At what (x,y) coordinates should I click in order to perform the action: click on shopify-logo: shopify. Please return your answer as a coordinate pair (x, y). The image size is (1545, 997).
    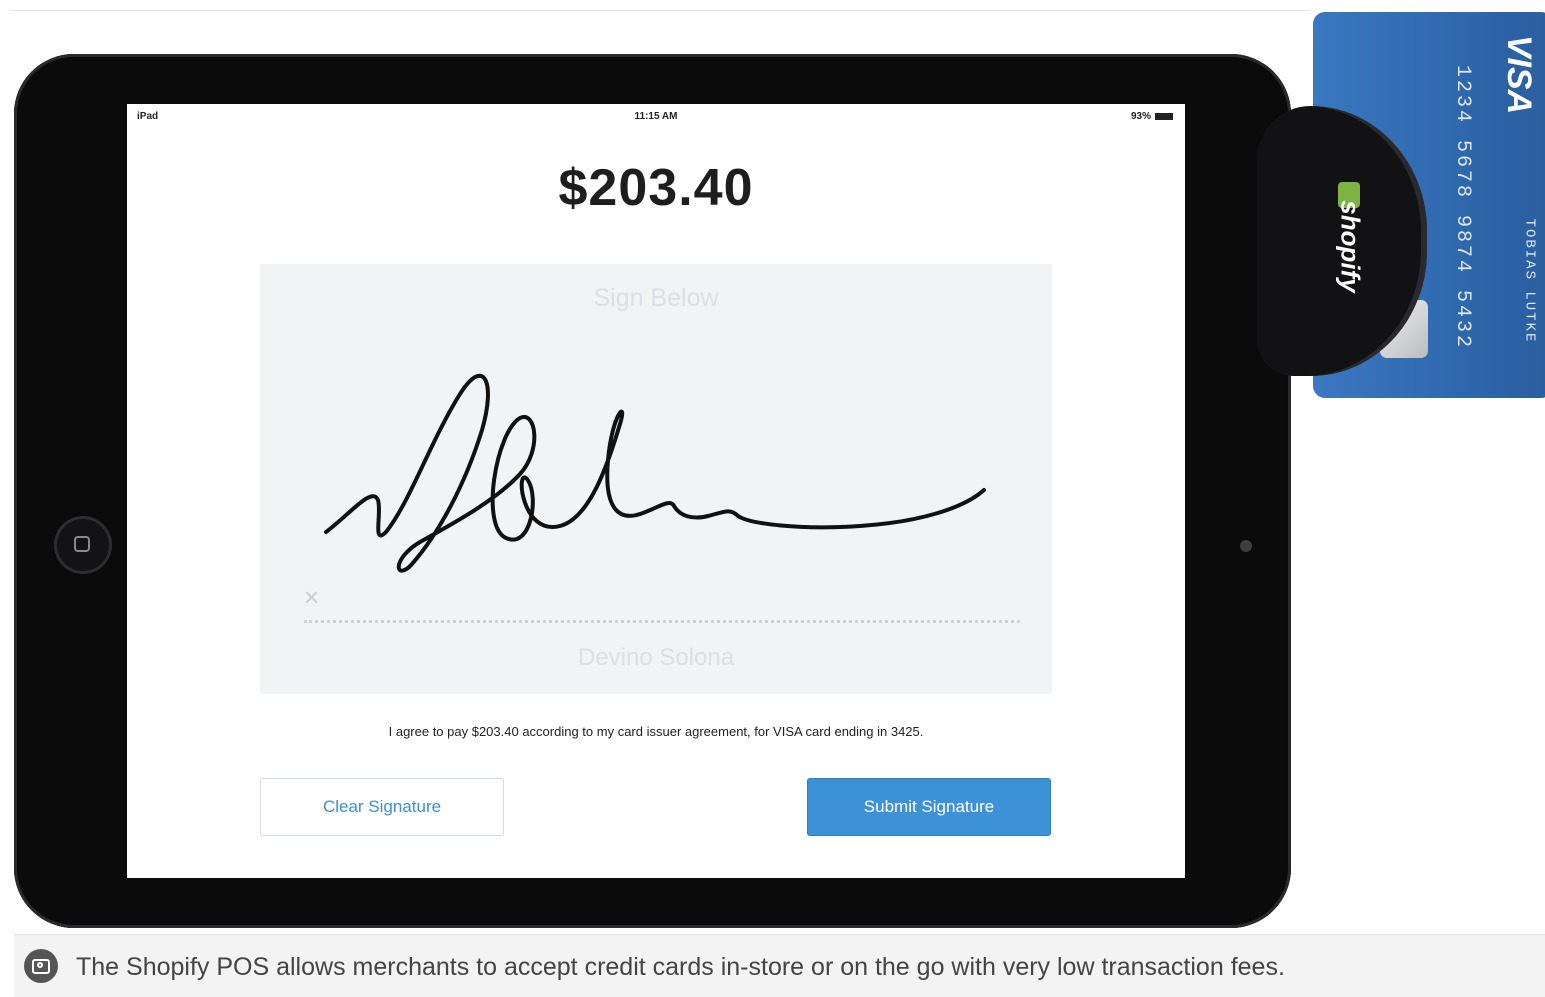
    Looking at the image, I should click on (1350, 246).